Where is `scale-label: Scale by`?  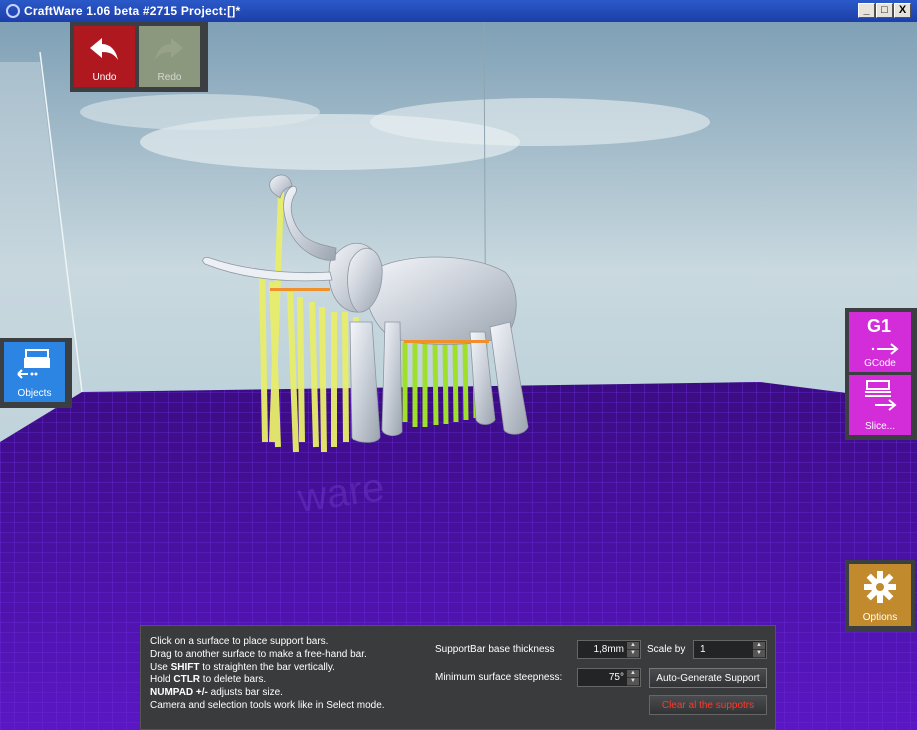
scale-label: Scale by is located at coordinates (666, 649).